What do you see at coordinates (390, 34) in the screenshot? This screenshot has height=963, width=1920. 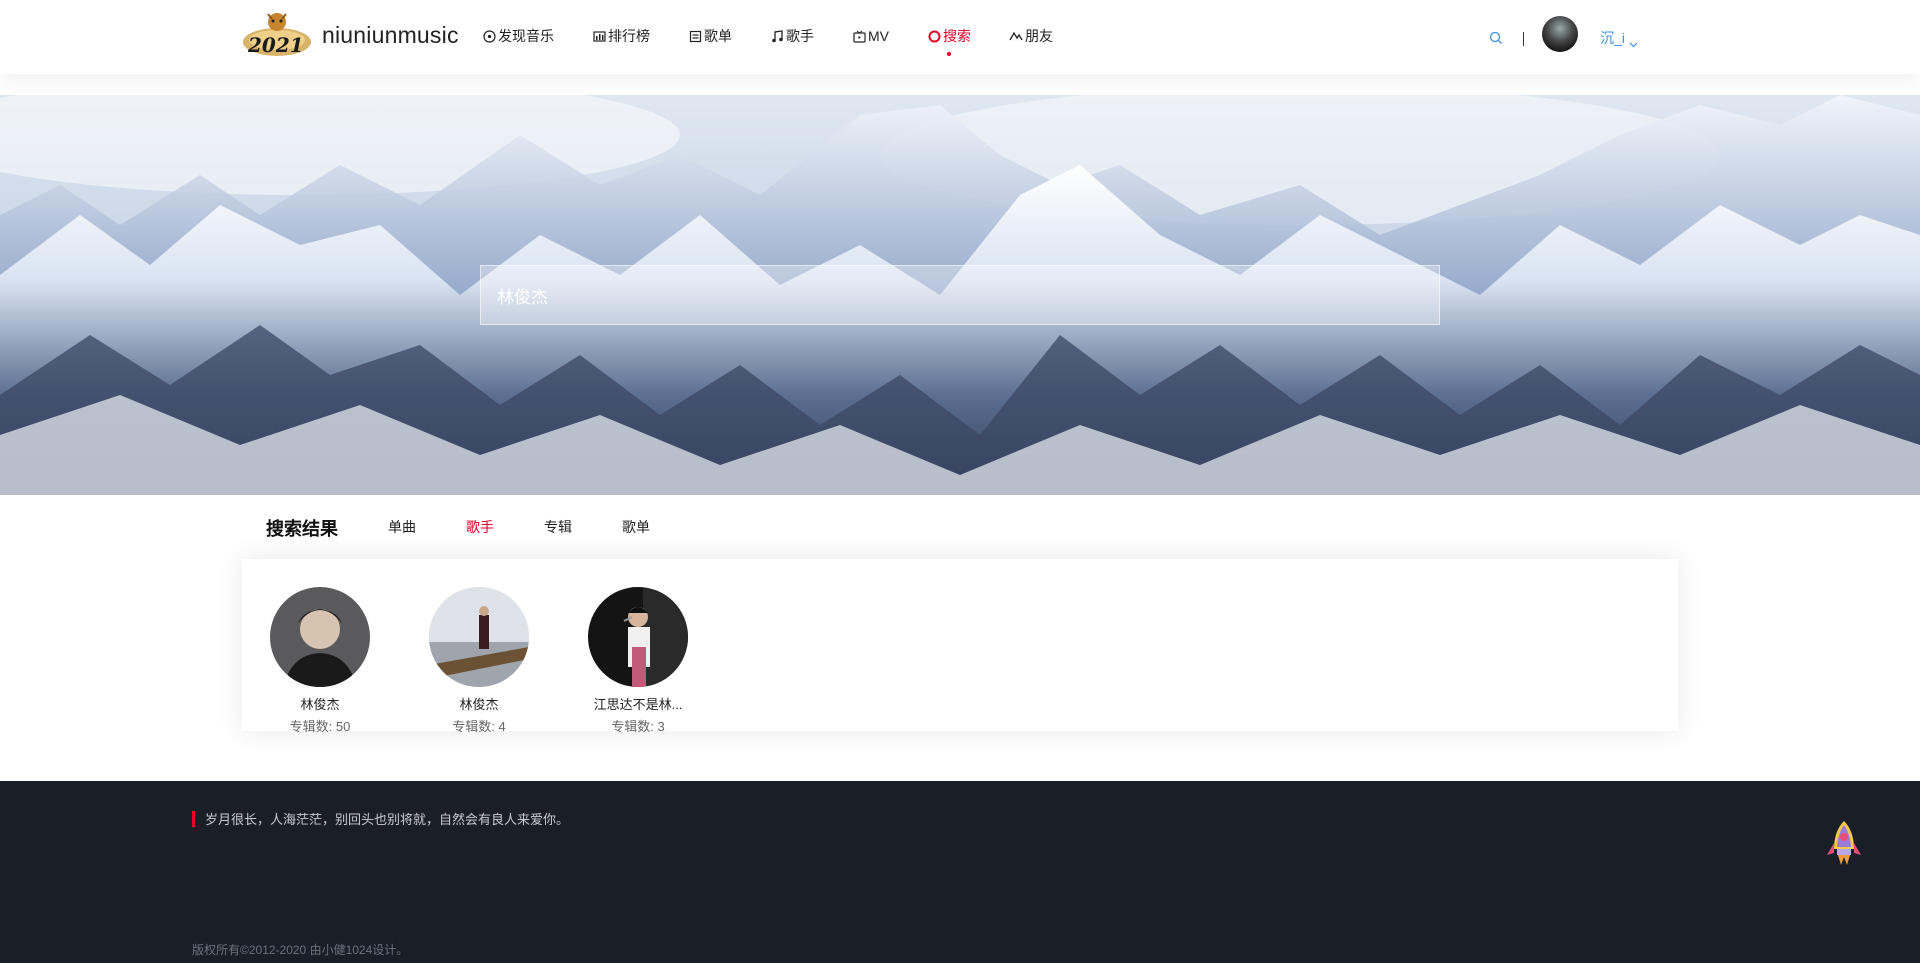 I see `logo-text: niuniunmusic` at bounding box center [390, 34].